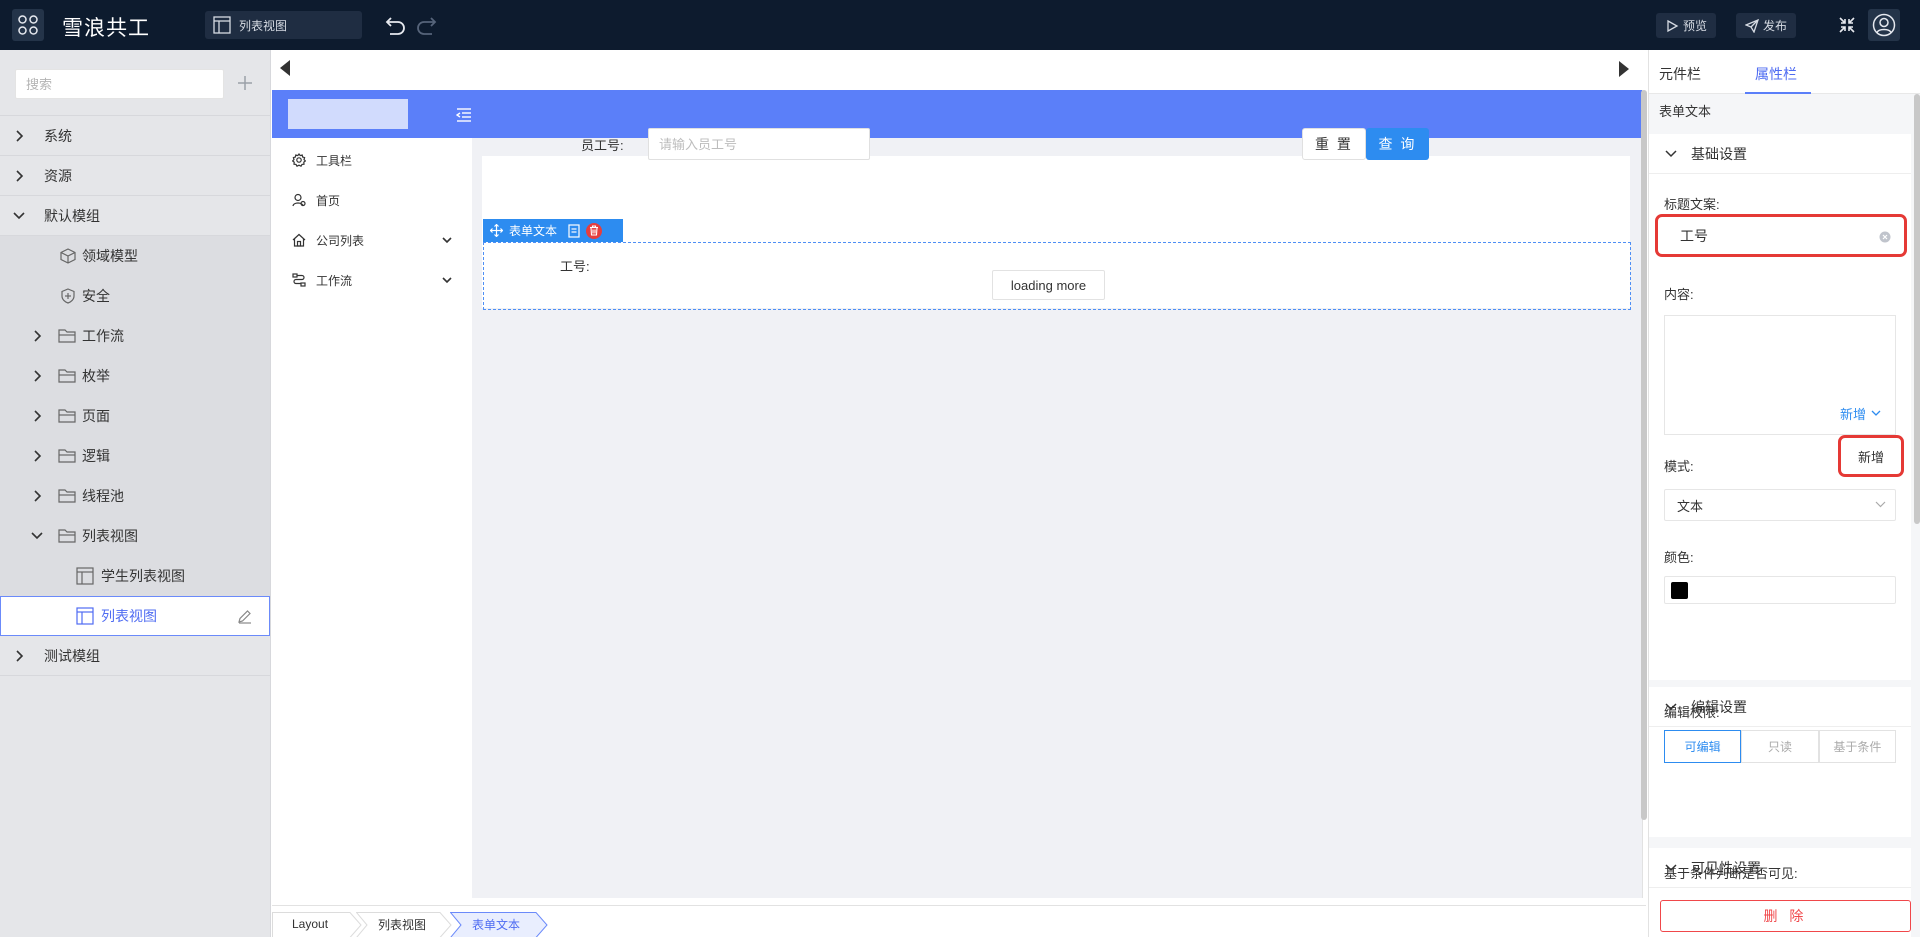 Image resolution: width=1920 pixels, height=937 pixels. I want to click on tree-item-resources: 资源, so click(135, 176).